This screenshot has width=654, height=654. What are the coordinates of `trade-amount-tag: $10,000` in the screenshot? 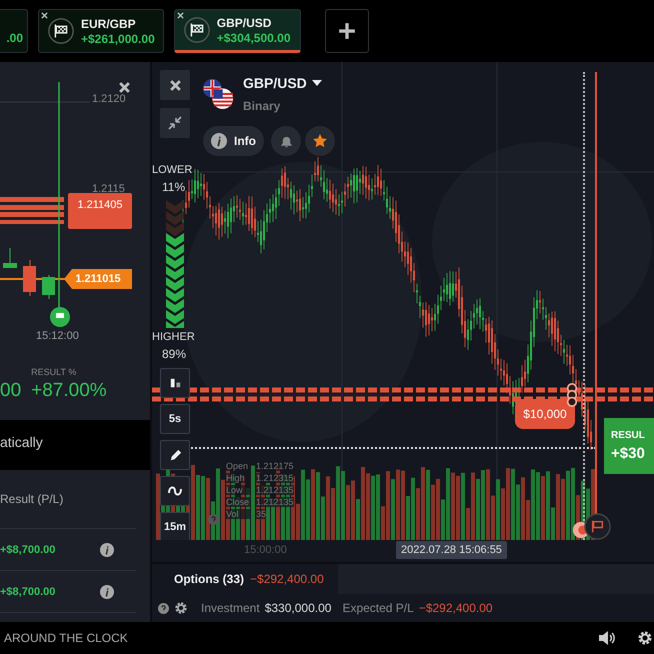 It's located at (545, 414).